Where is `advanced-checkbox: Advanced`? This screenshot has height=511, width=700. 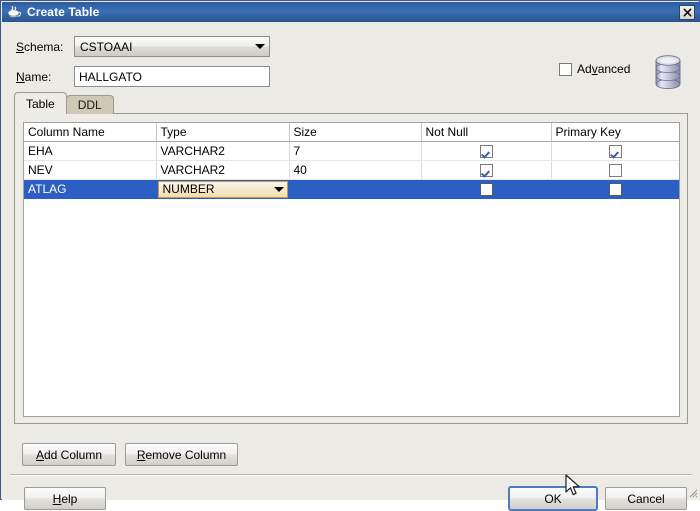 advanced-checkbox: Advanced is located at coordinates (594, 69).